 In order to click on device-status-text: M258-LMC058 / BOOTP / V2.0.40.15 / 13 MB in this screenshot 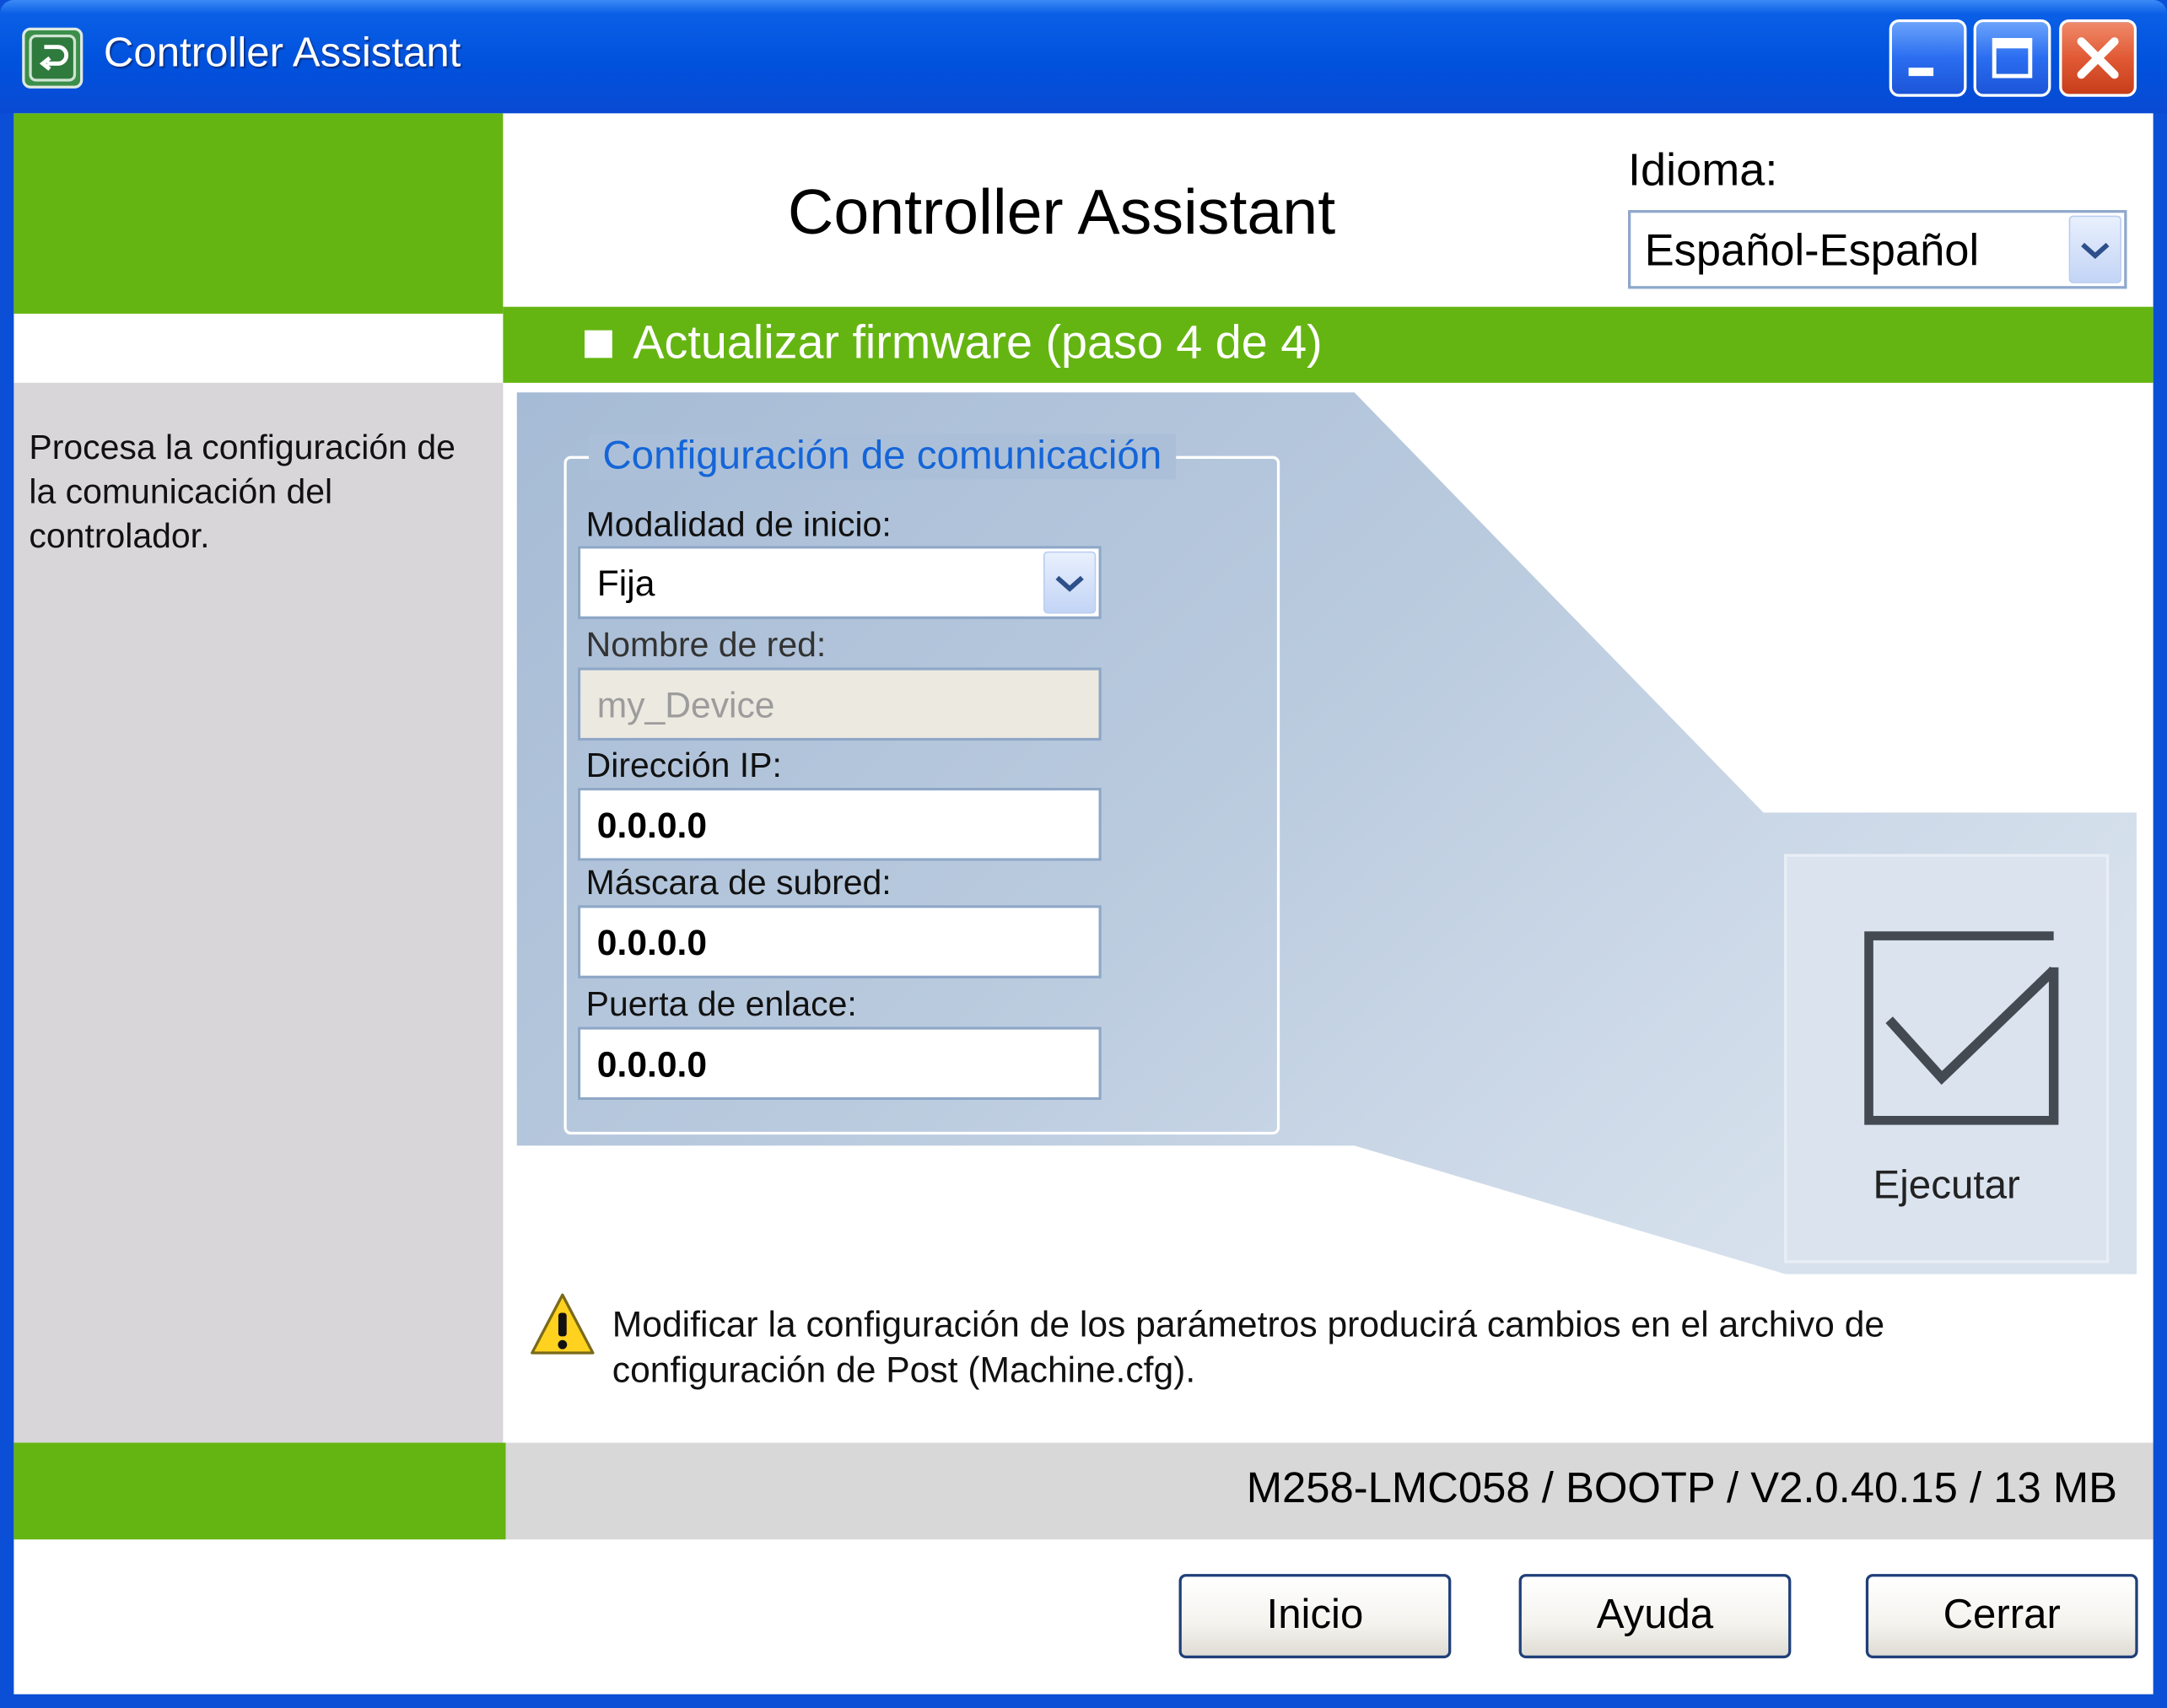, I will do `click(1682, 1487)`.